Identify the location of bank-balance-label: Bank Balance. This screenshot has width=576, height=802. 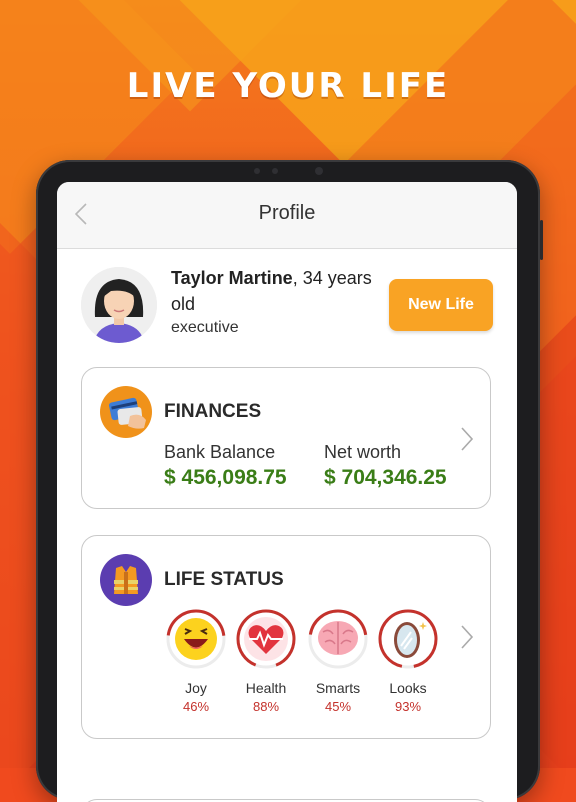
(220, 452).